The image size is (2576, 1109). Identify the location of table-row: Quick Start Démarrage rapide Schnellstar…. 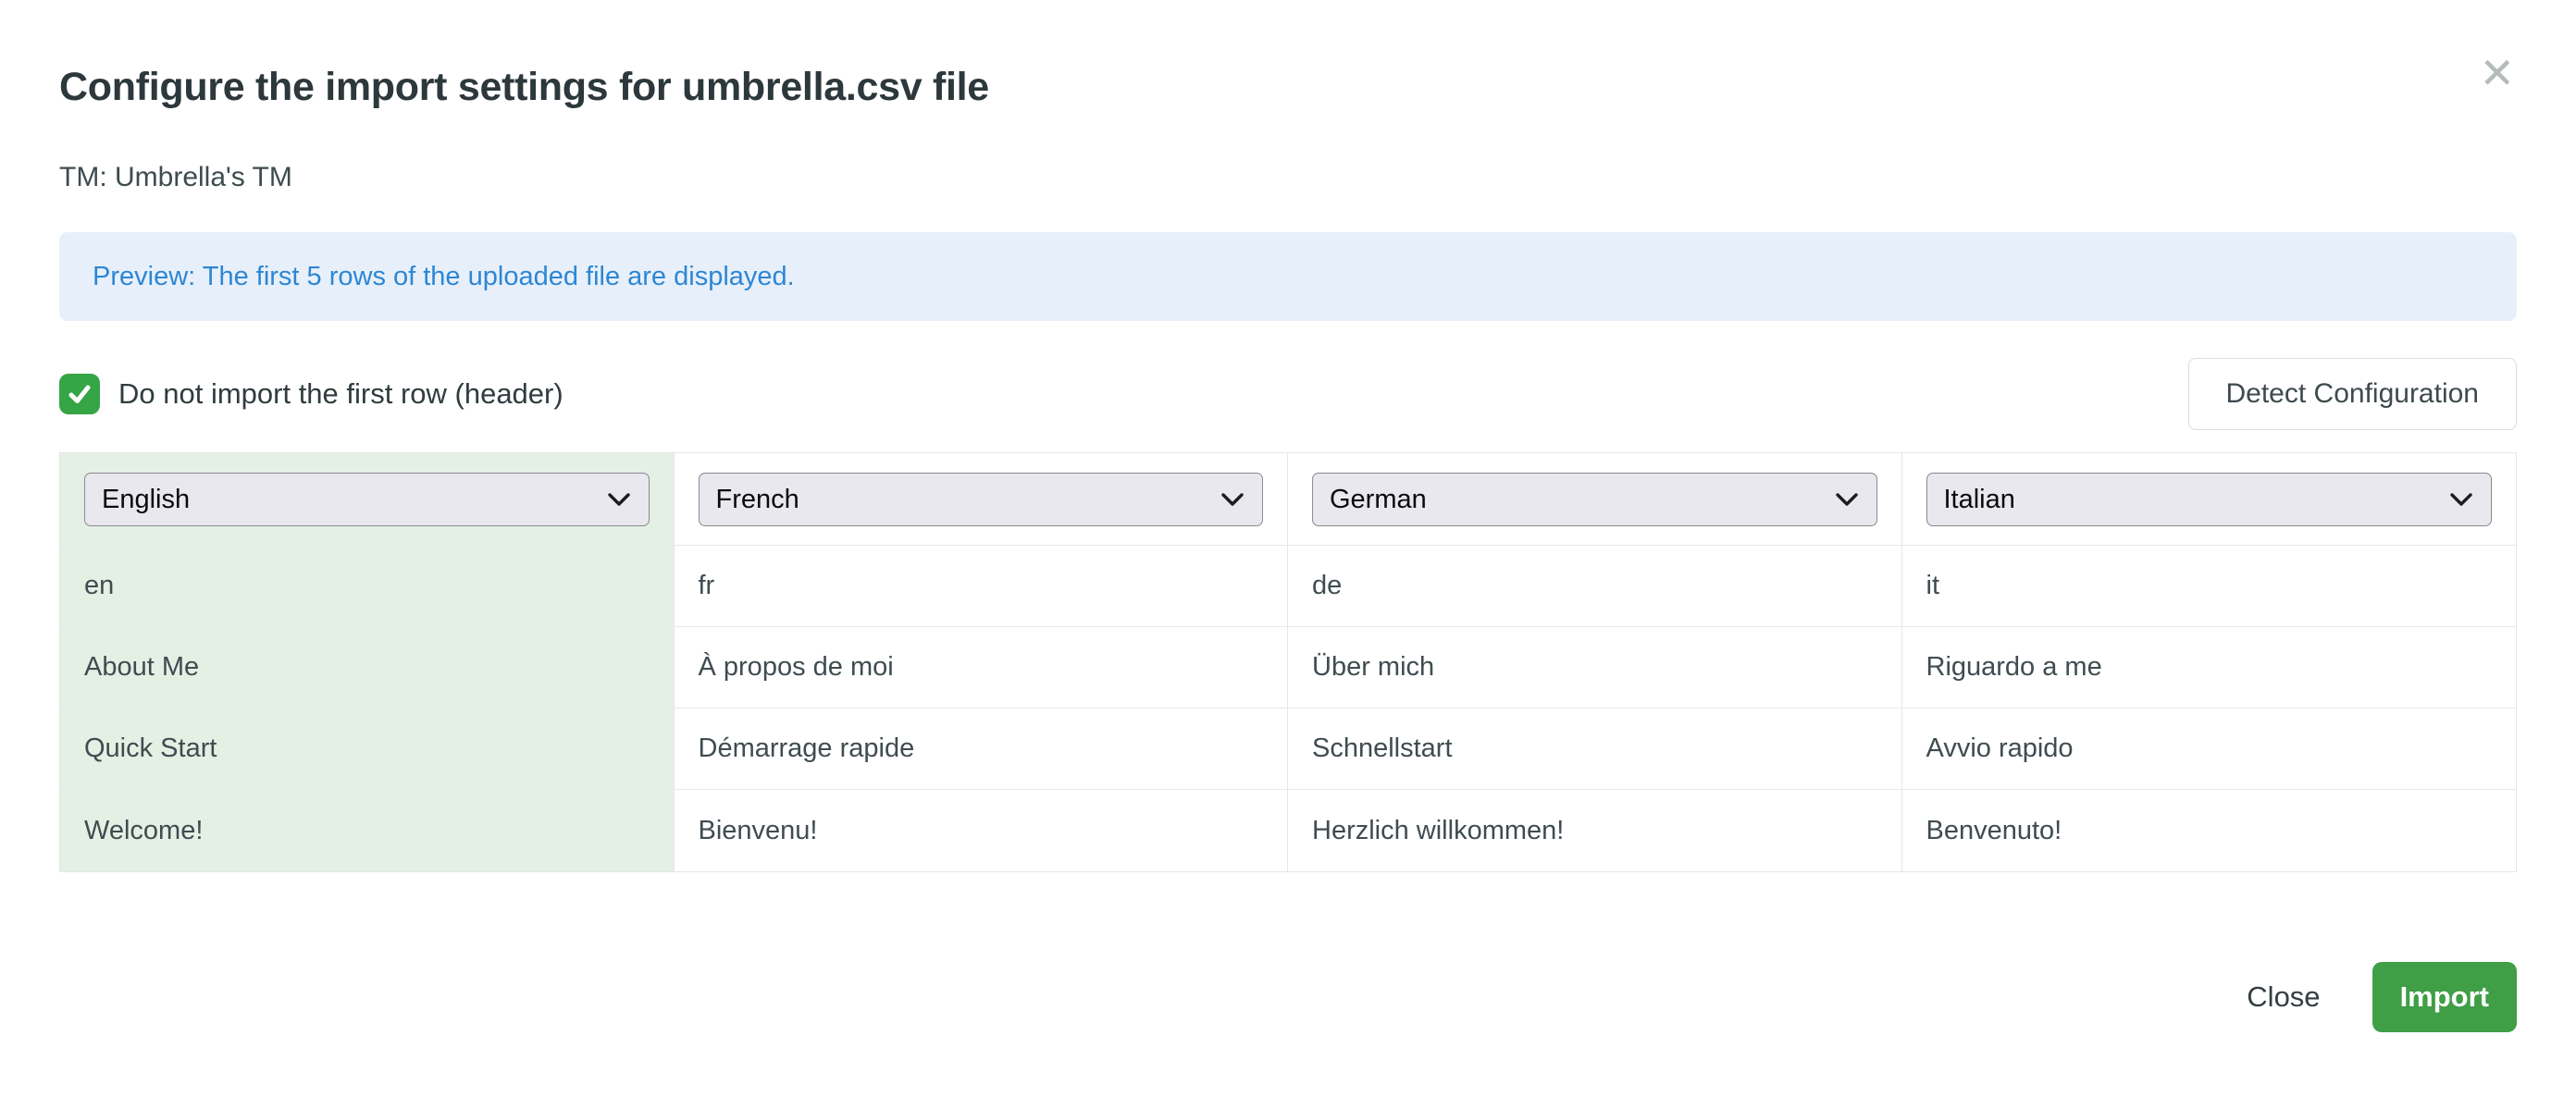
(1288, 749).